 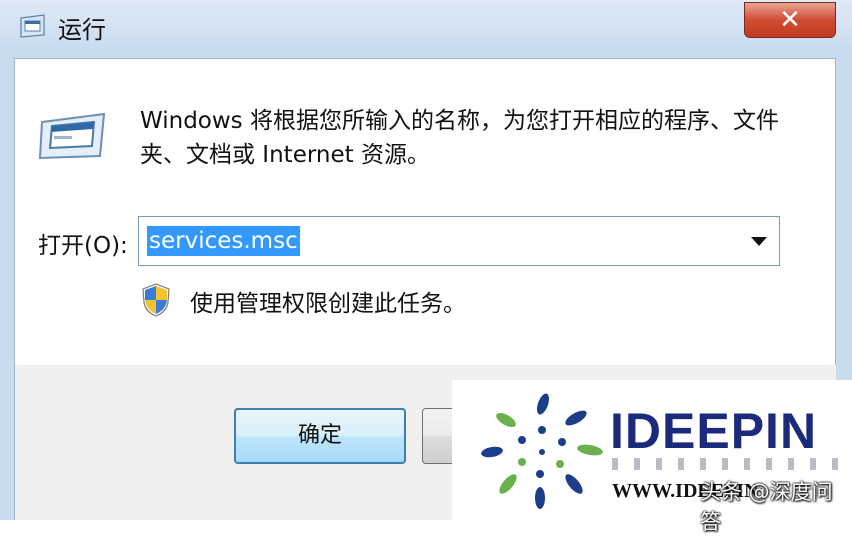 I want to click on ok-button: 确定, so click(x=320, y=436).